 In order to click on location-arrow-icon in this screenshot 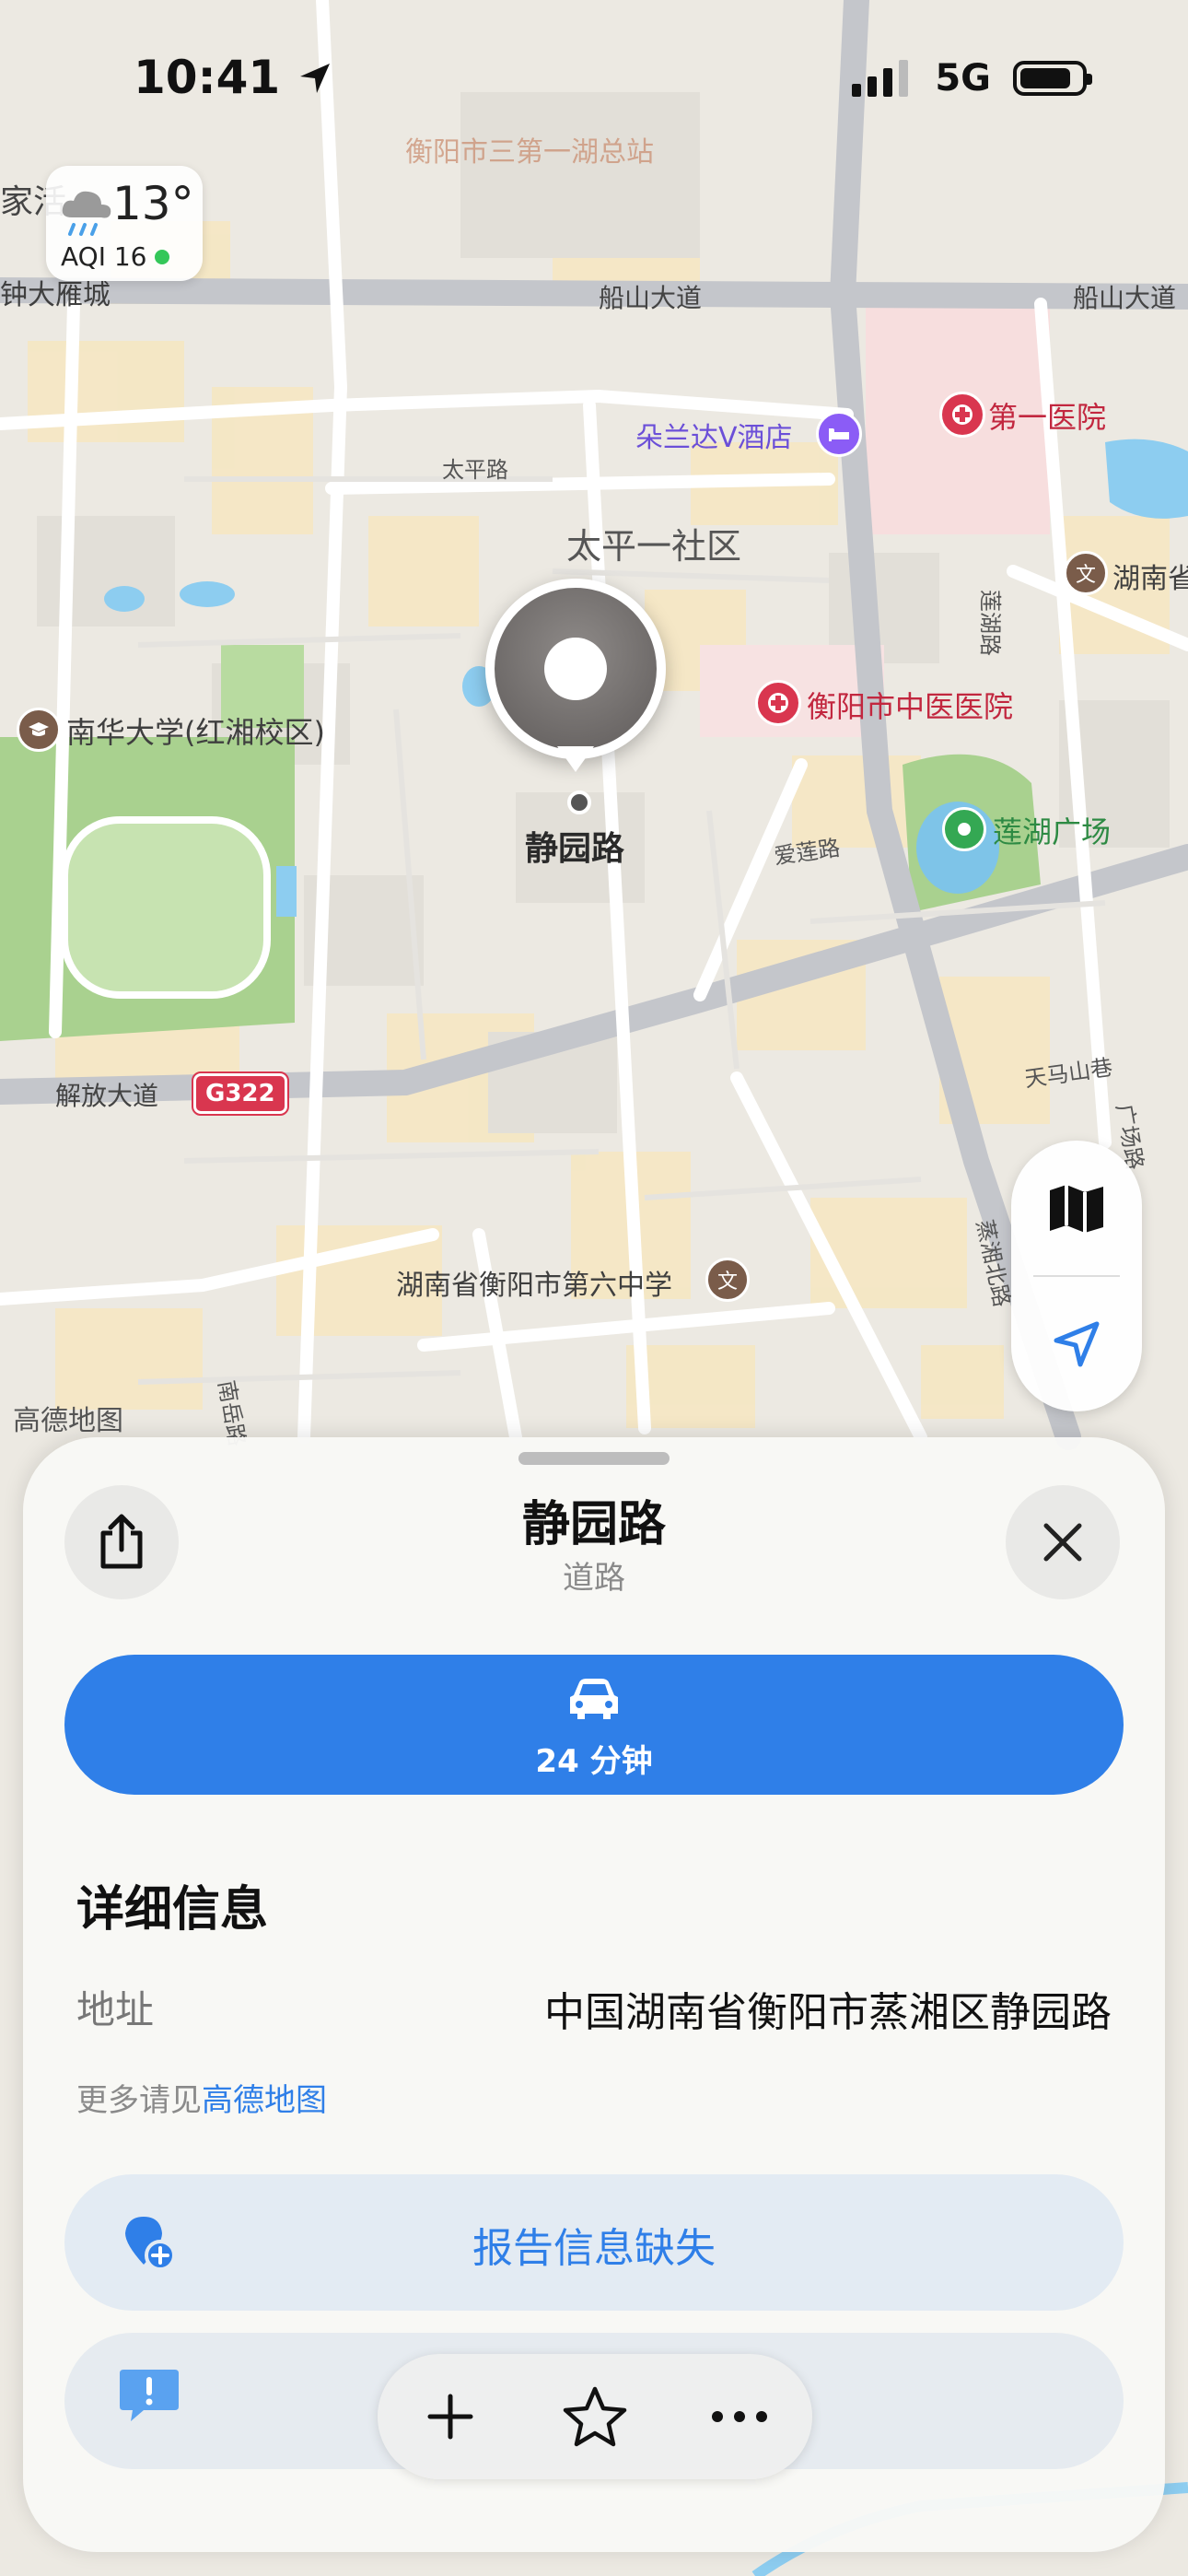, I will do `click(1077, 1343)`.